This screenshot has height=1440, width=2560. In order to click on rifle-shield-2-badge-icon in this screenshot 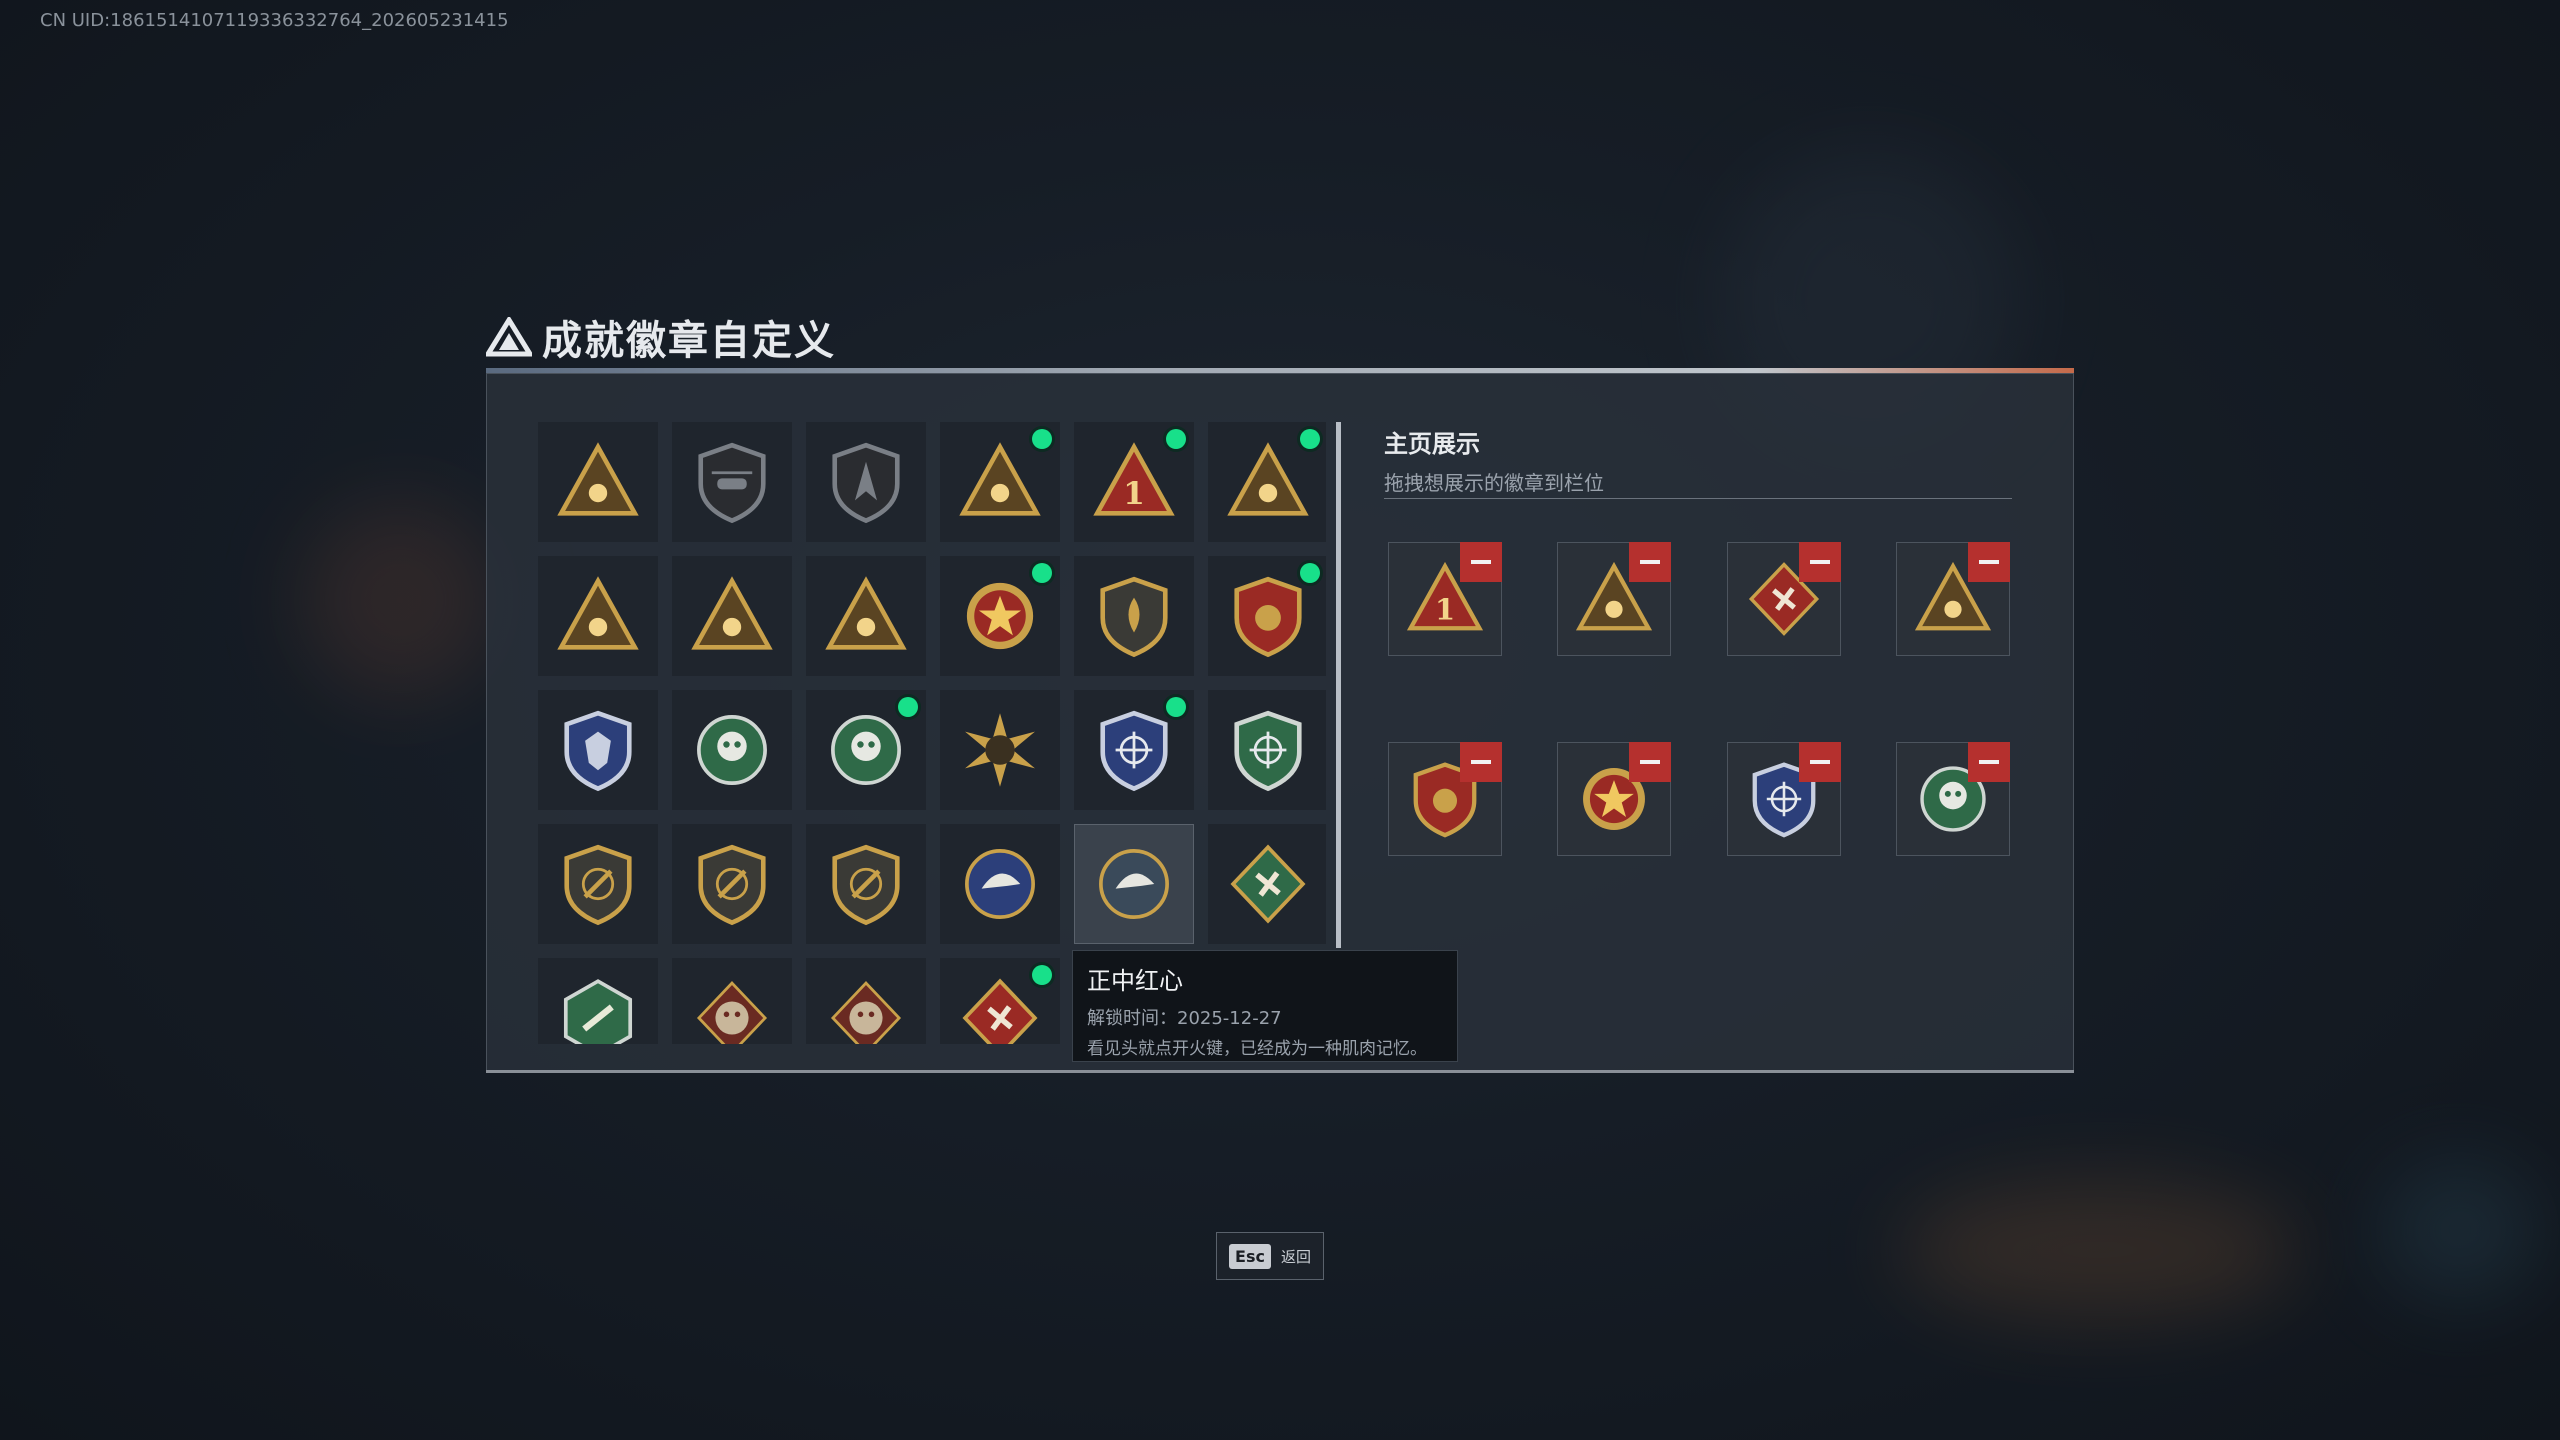, I will do `click(732, 884)`.